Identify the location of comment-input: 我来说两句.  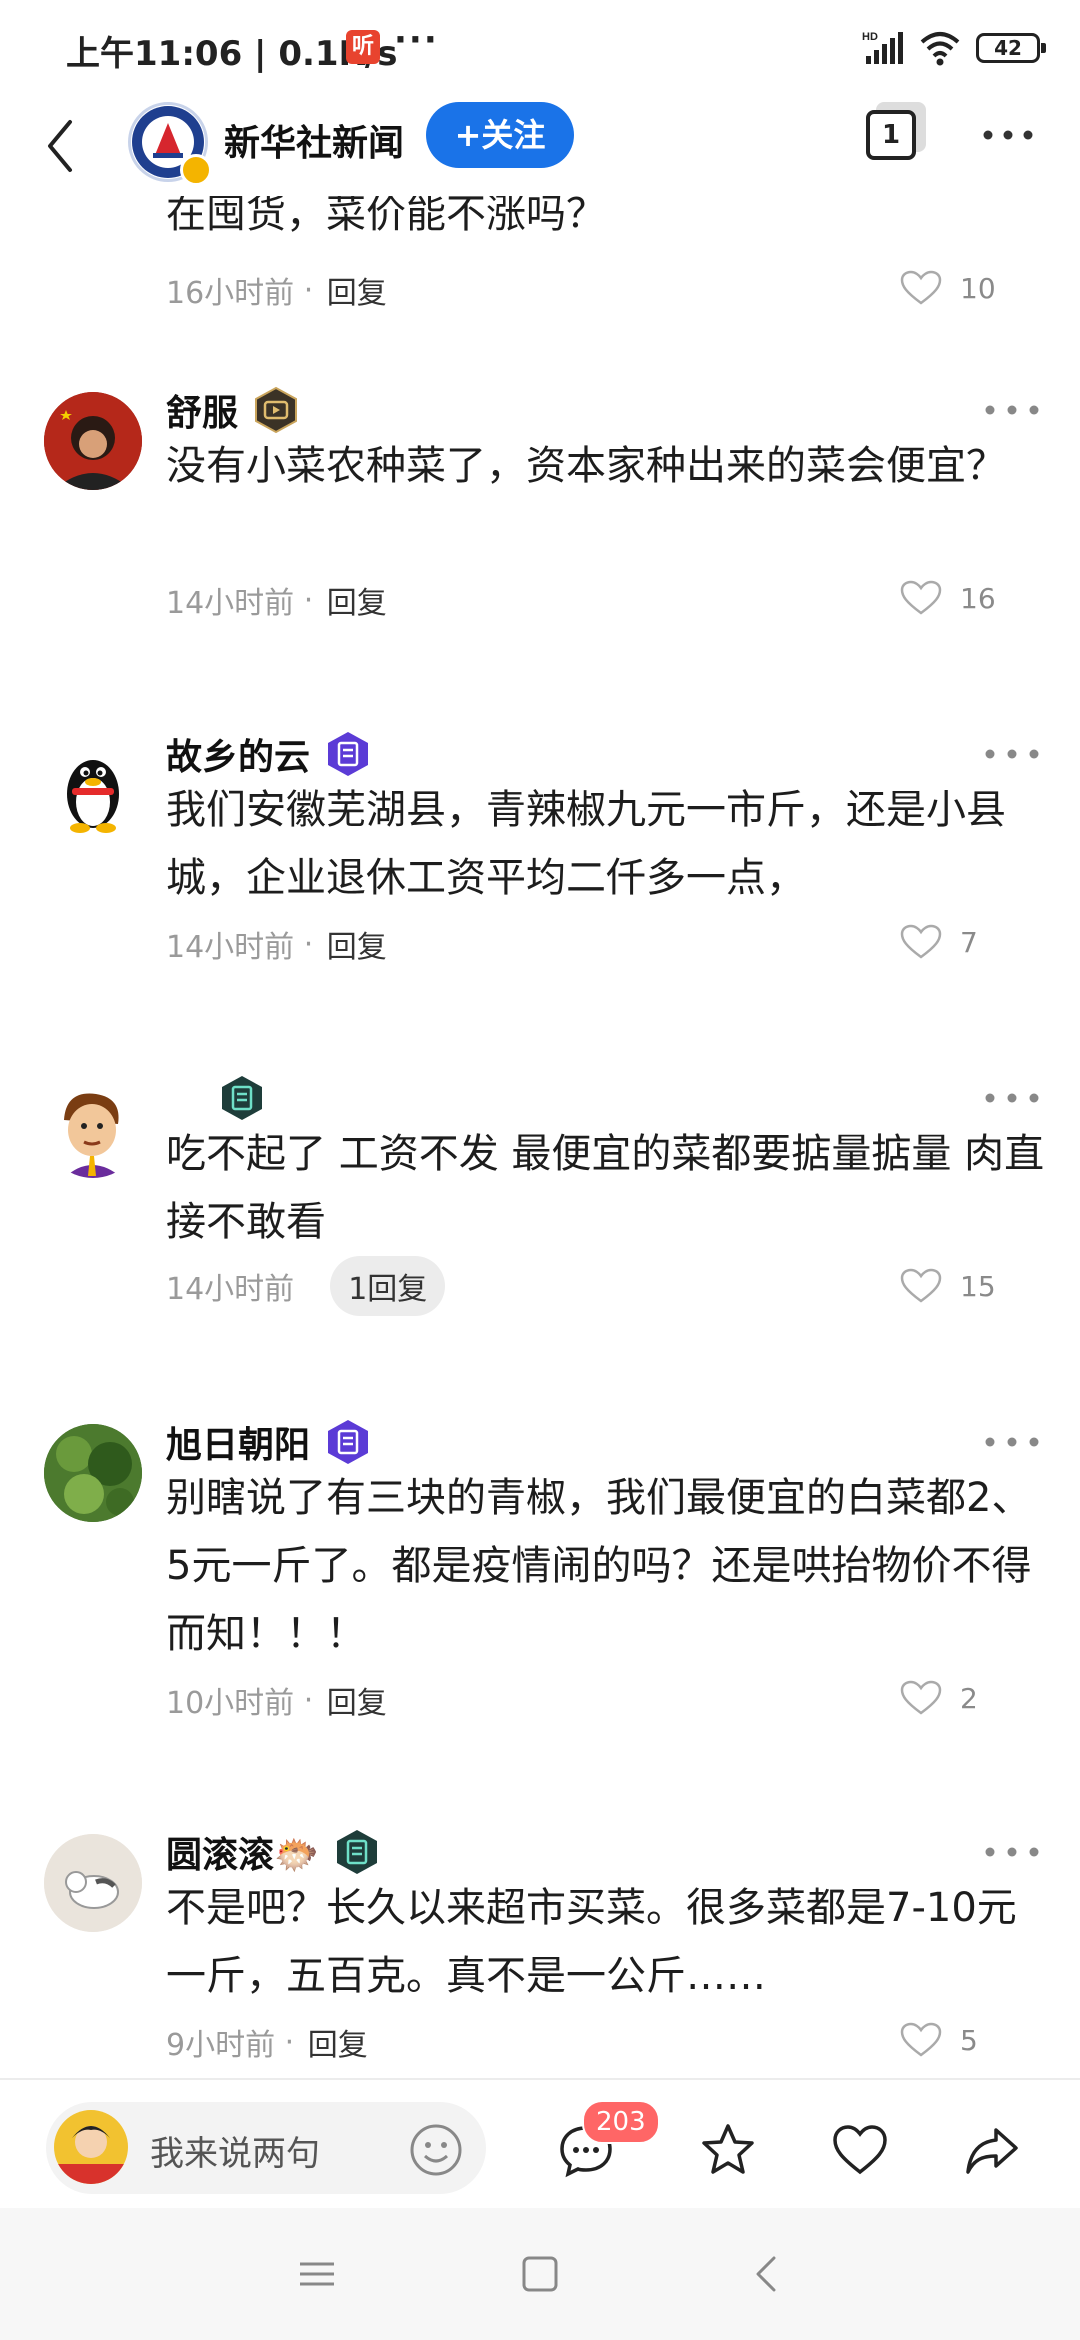
(266, 2148).